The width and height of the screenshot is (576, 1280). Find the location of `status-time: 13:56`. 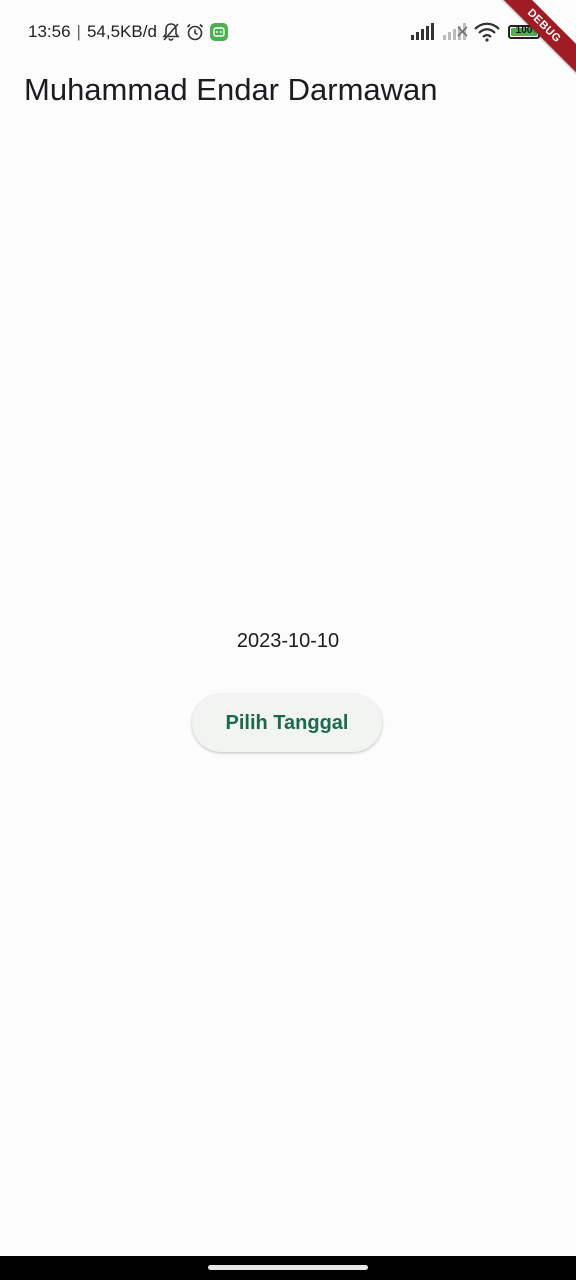

status-time: 13:56 is located at coordinates (49, 31).